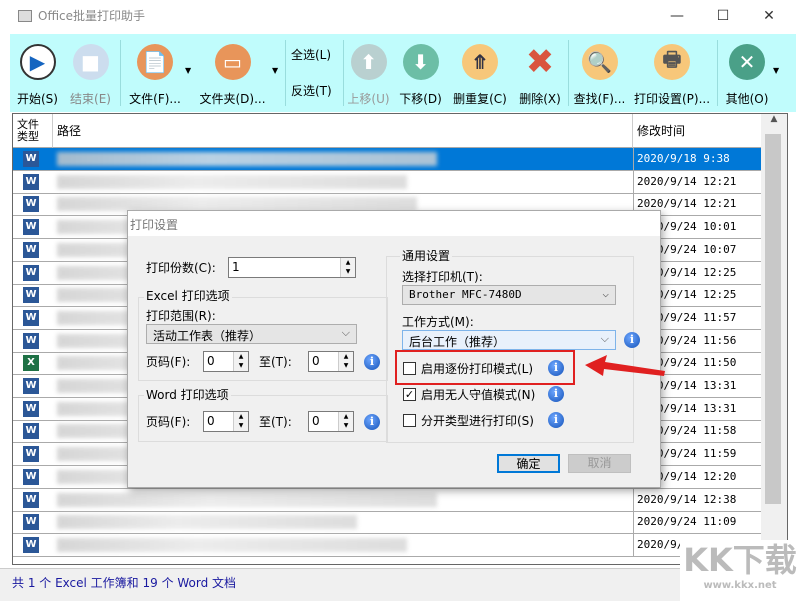  What do you see at coordinates (599, 463) in the screenshot?
I see `cancel-button: 取消` at bounding box center [599, 463].